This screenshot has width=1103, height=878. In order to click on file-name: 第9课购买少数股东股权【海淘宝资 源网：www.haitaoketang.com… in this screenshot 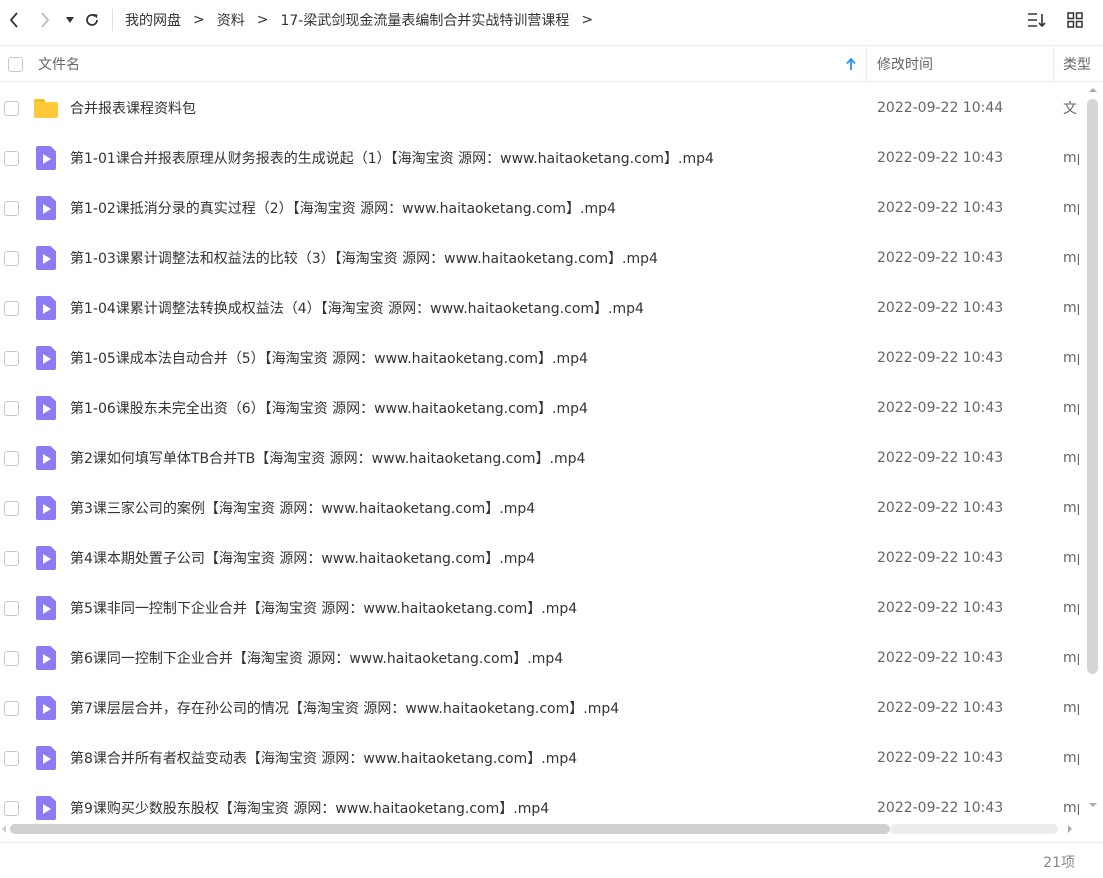, I will do `click(465, 804)`.